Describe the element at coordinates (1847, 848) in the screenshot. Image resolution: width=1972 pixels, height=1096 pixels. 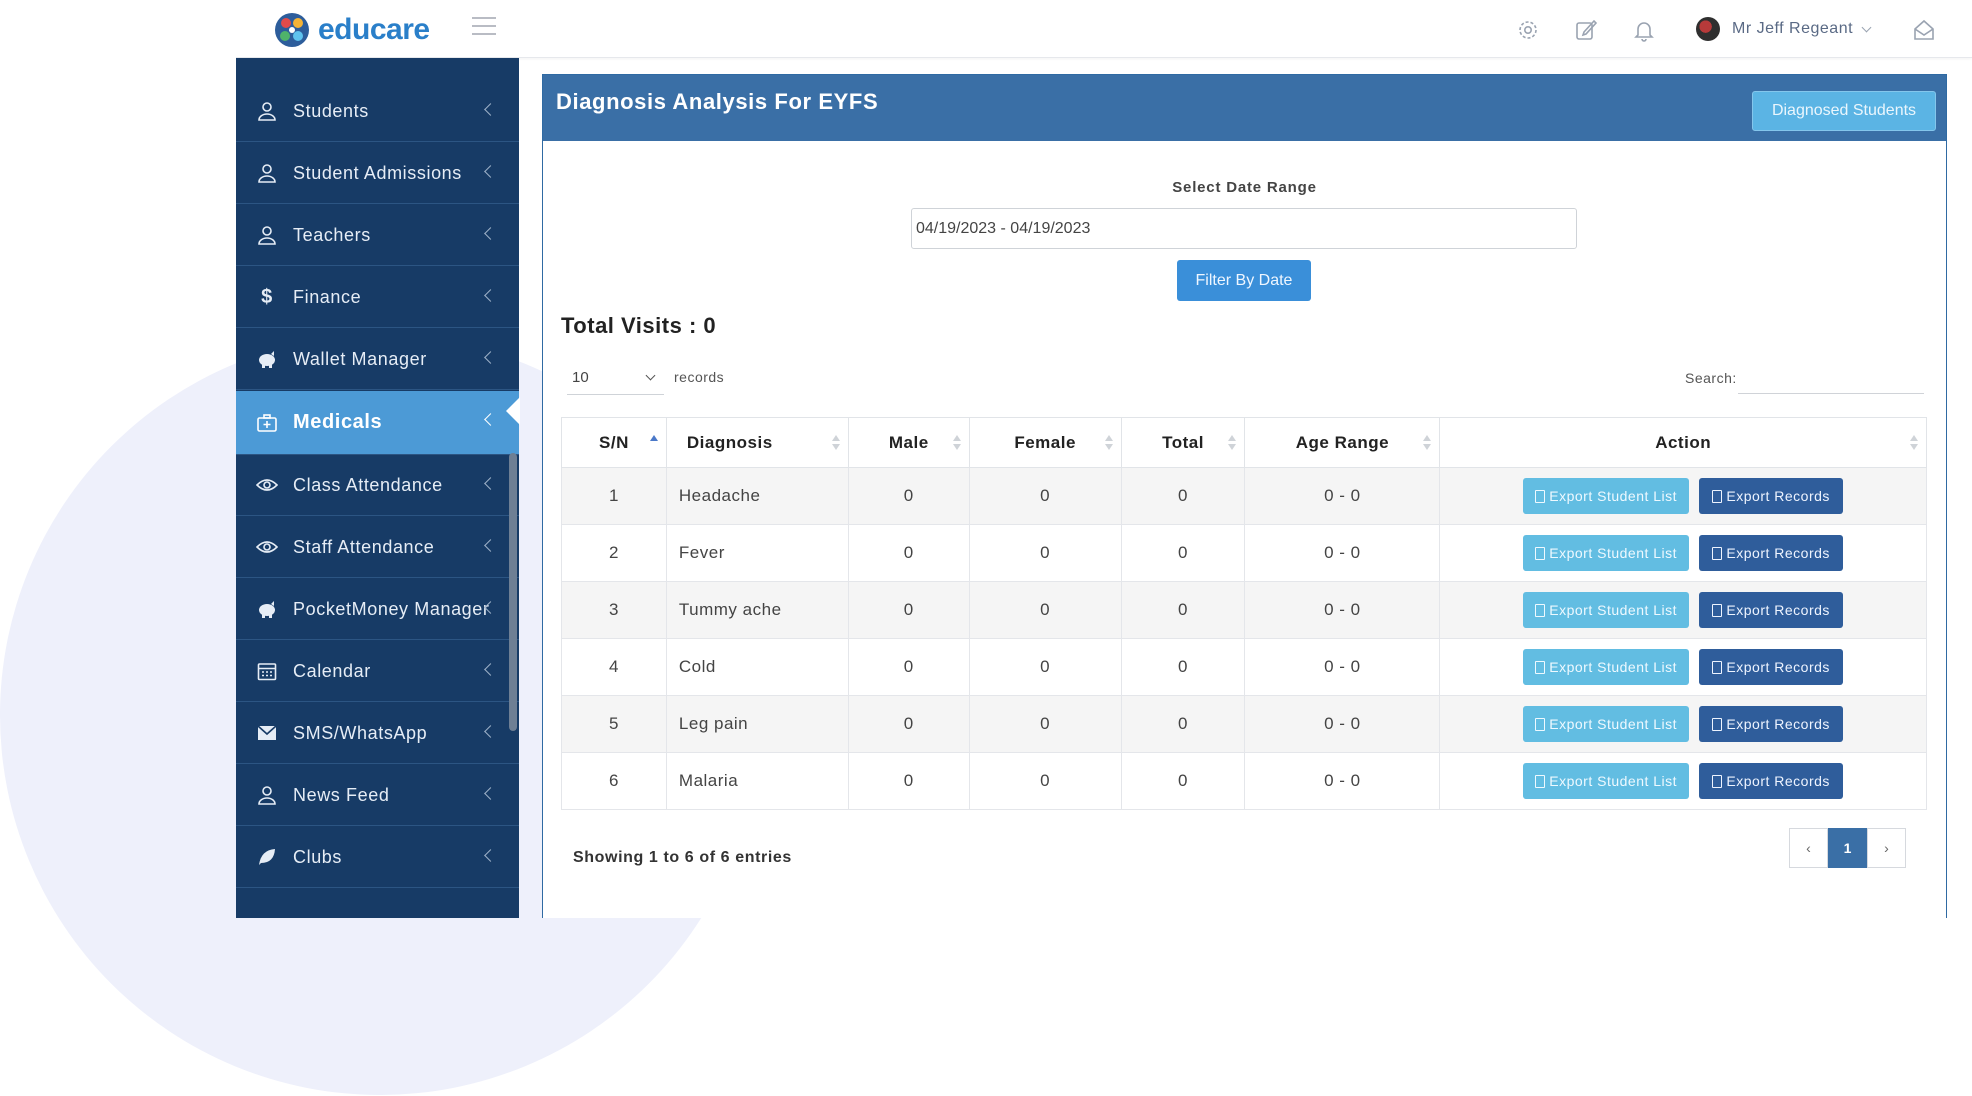
I see `pagination-page-1: 1` at that location.